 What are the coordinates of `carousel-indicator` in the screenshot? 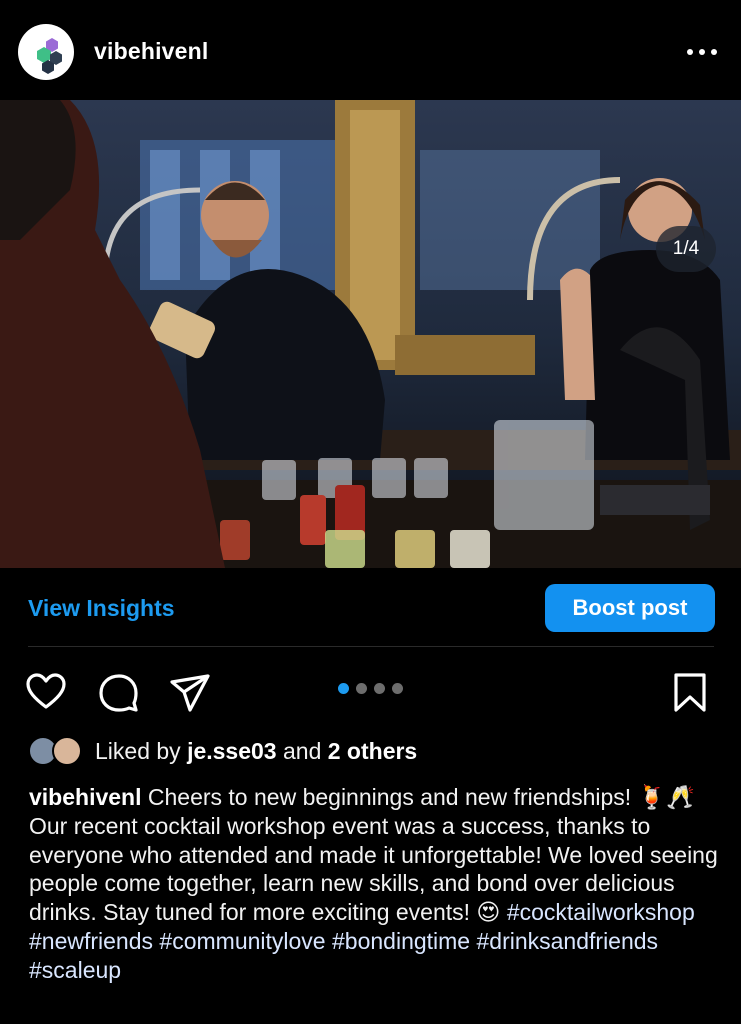 It's located at (374, 687).